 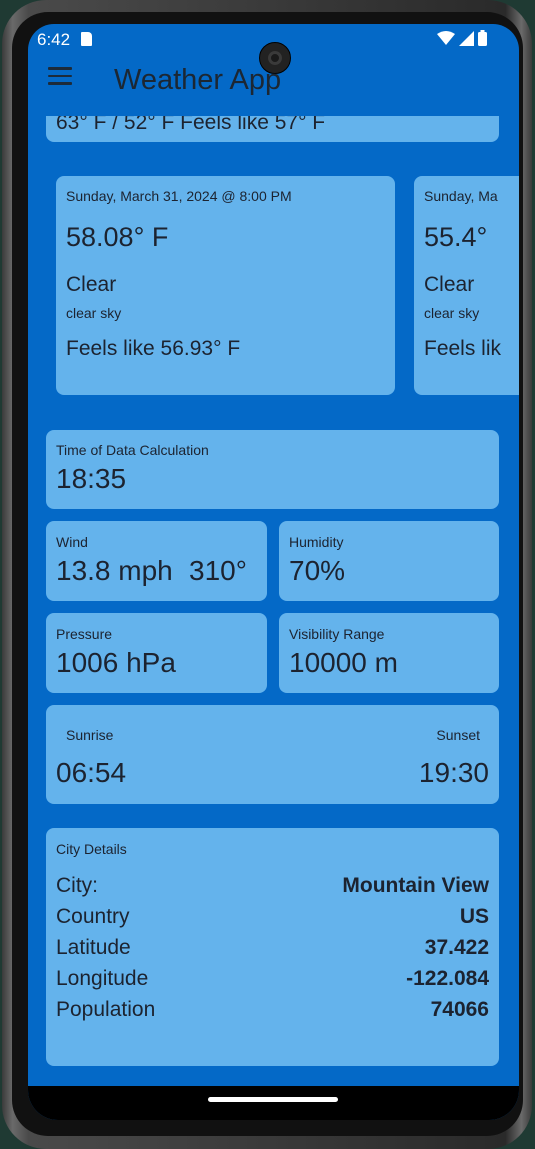 What do you see at coordinates (93, 947) in the screenshot?
I see `city-row-key: Latitude` at bounding box center [93, 947].